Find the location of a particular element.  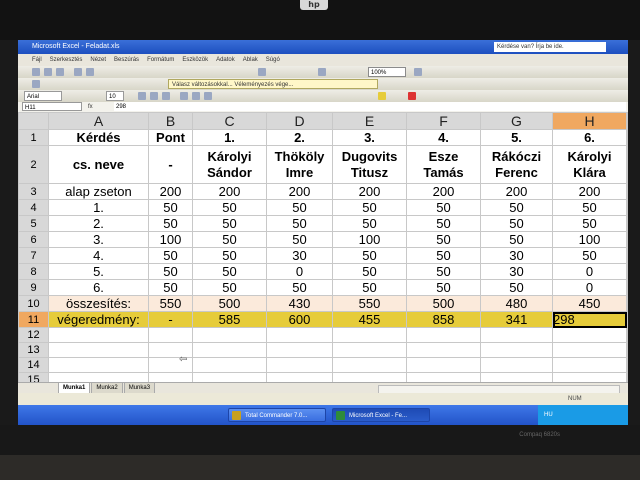

cell-h2: Károlyi Klára is located at coordinates (589, 164).